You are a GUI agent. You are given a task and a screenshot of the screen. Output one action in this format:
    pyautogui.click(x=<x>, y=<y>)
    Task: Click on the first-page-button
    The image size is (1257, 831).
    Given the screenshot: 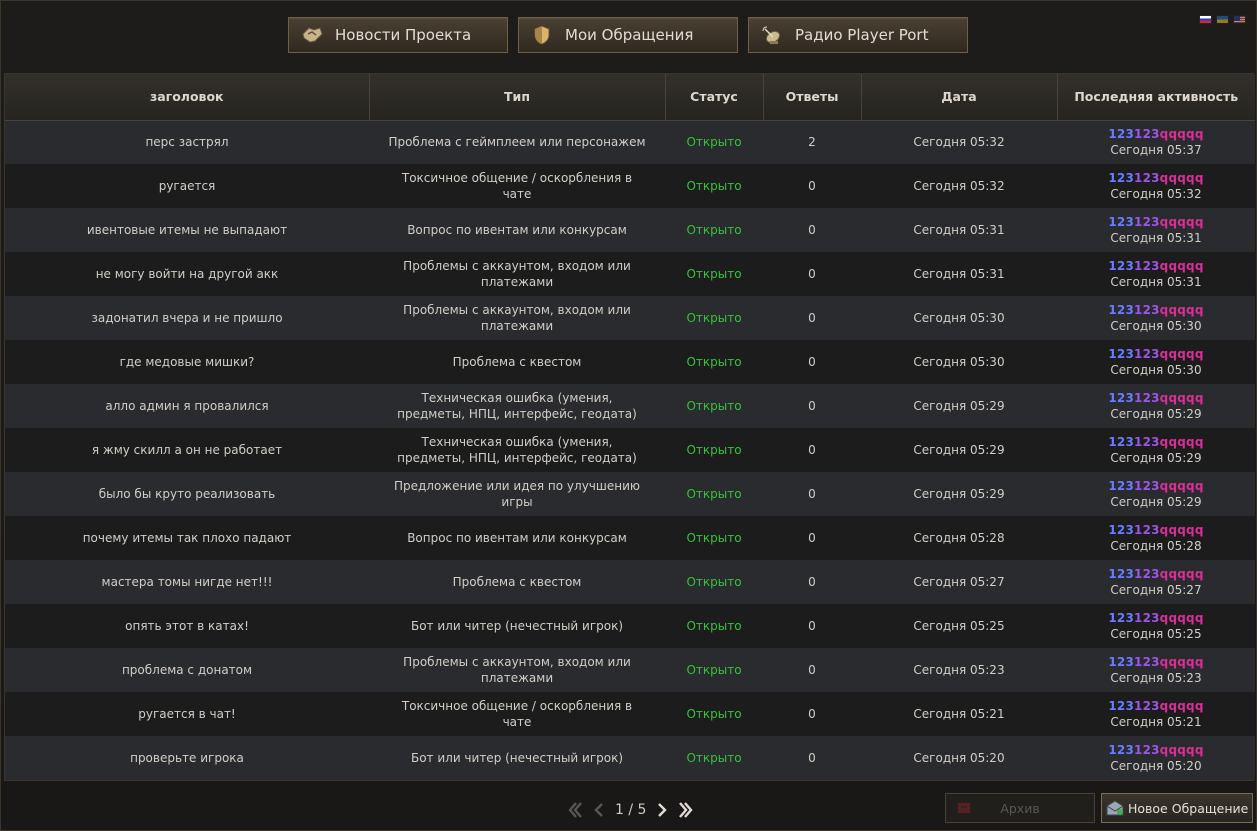 What is the action you would take?
    pyautogui.click(x=575, y=810)
    